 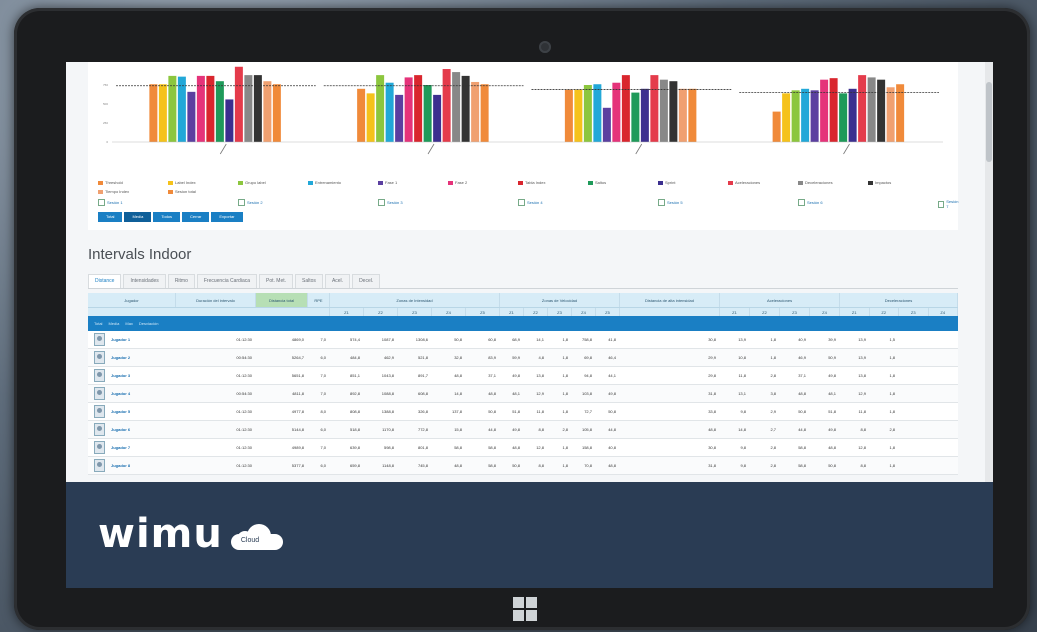 I want to click on tab-1: Intensidades, so click(x=144, y=281).